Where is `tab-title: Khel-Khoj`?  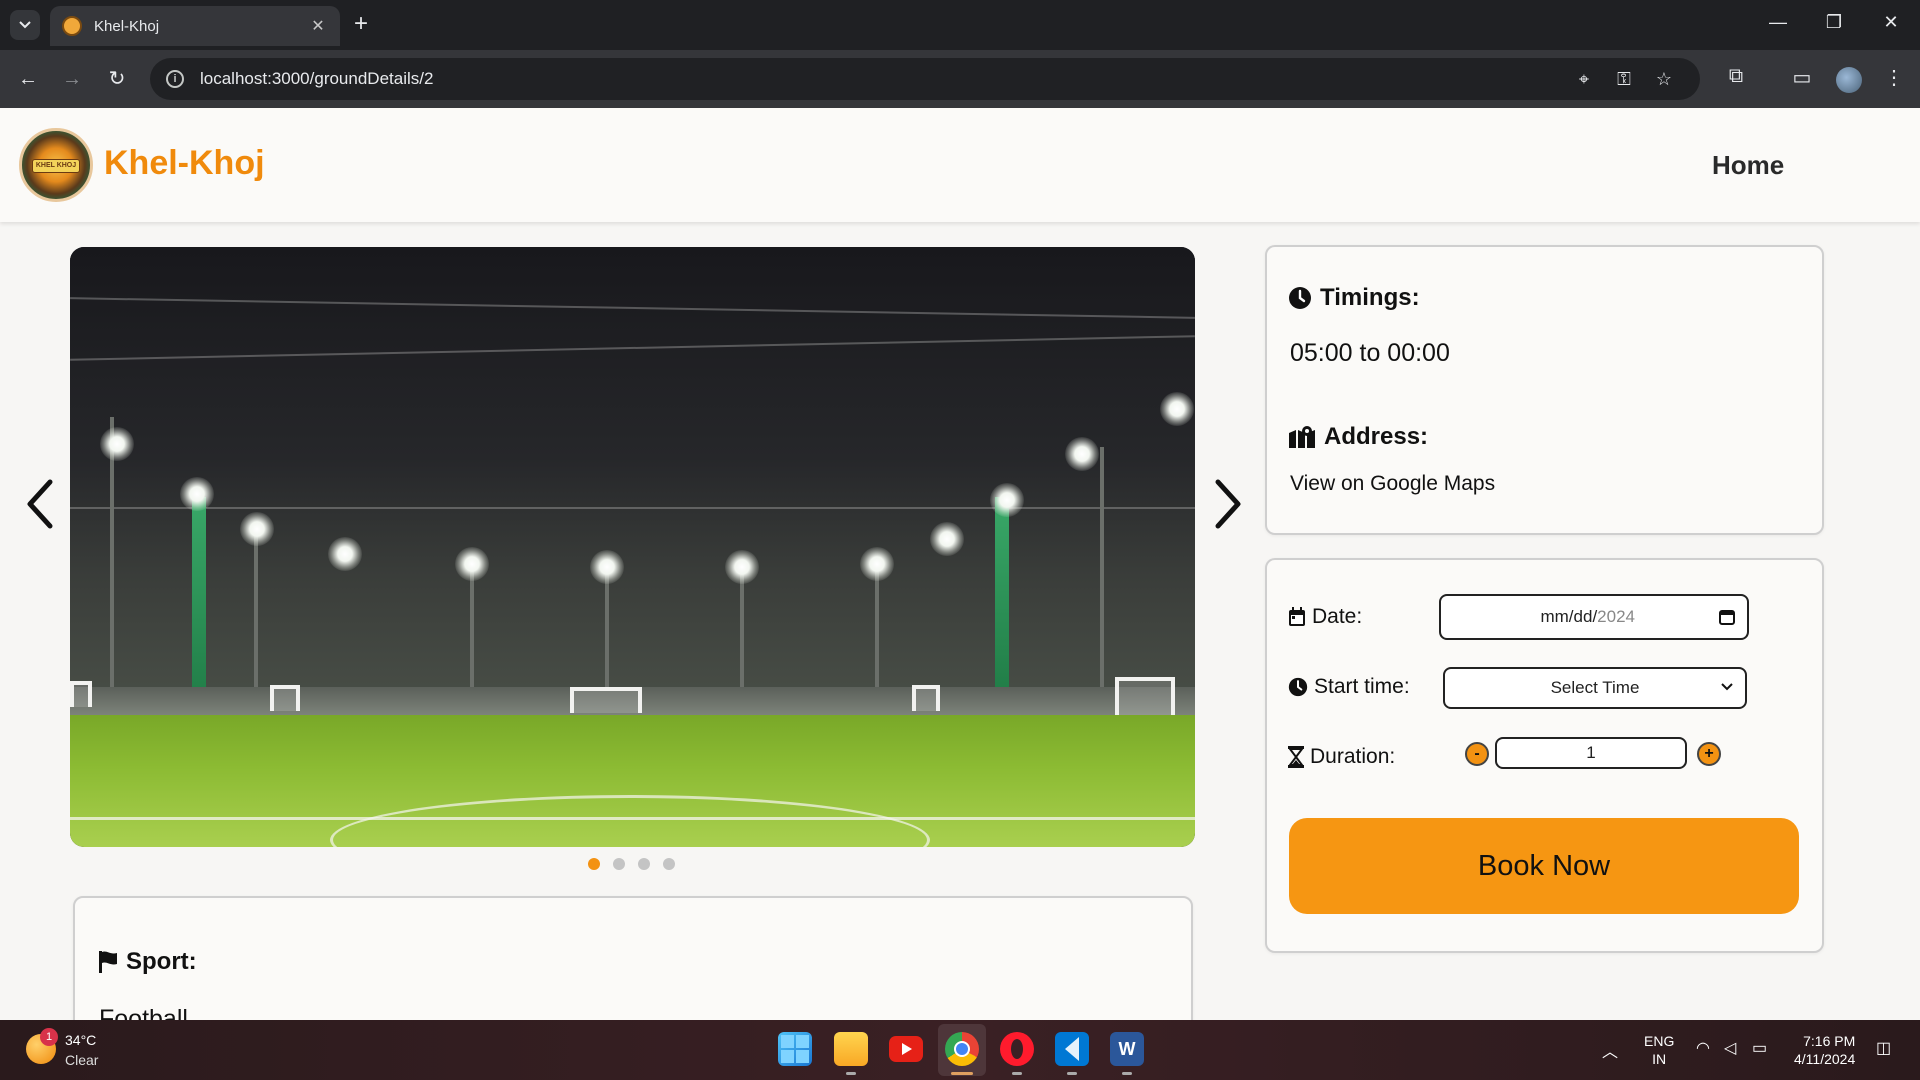
tab-title: Khel-Khoj is located at coordinates (127, 26).